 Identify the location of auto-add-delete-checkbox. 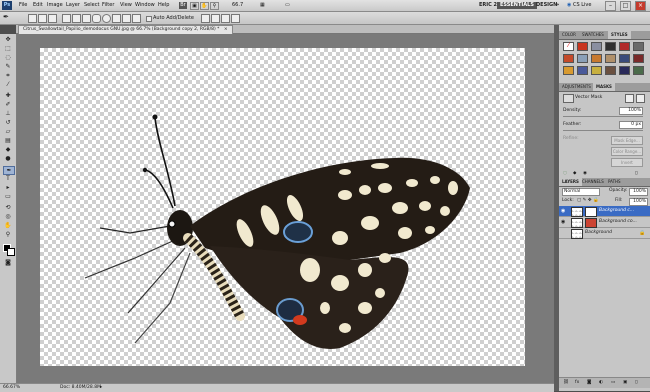
(149, 19).